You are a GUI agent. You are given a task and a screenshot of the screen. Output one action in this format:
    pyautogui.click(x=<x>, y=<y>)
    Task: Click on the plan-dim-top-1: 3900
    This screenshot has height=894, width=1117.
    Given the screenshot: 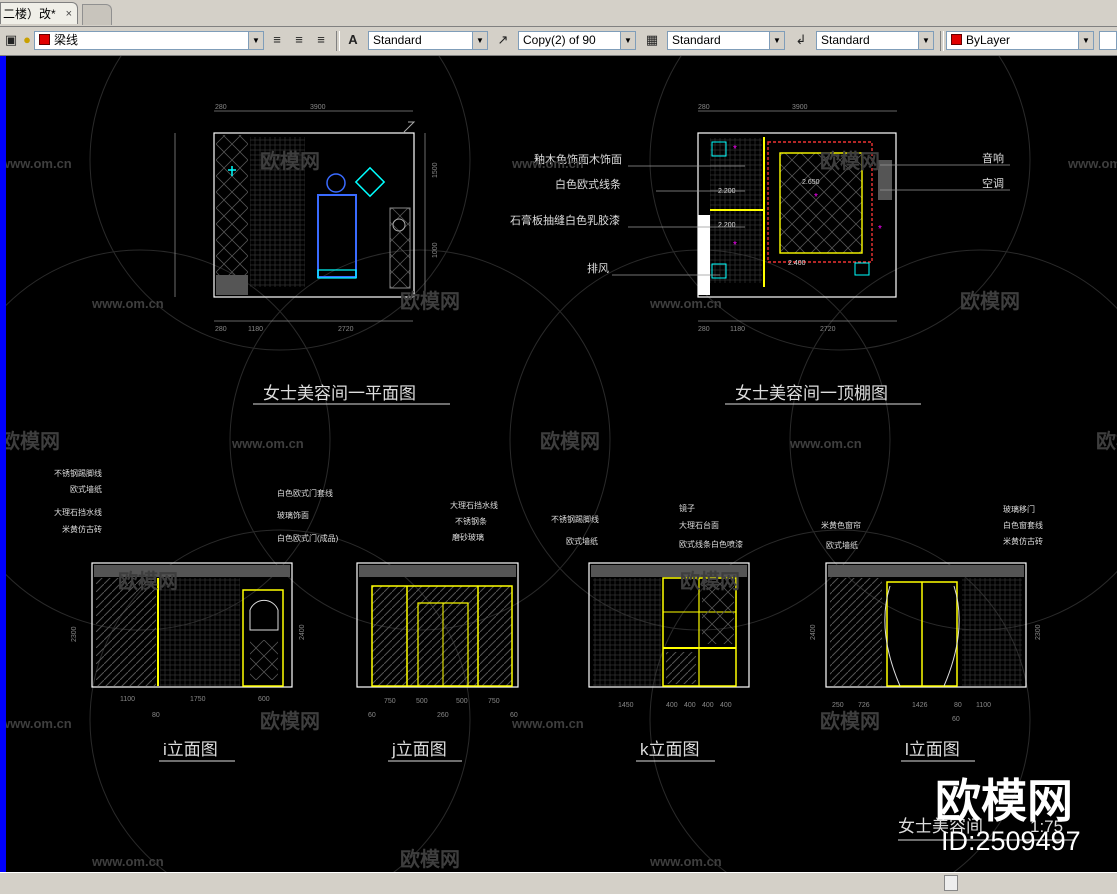 What is the action you would take?
    pyautogui.click(x=318, y=107)
    